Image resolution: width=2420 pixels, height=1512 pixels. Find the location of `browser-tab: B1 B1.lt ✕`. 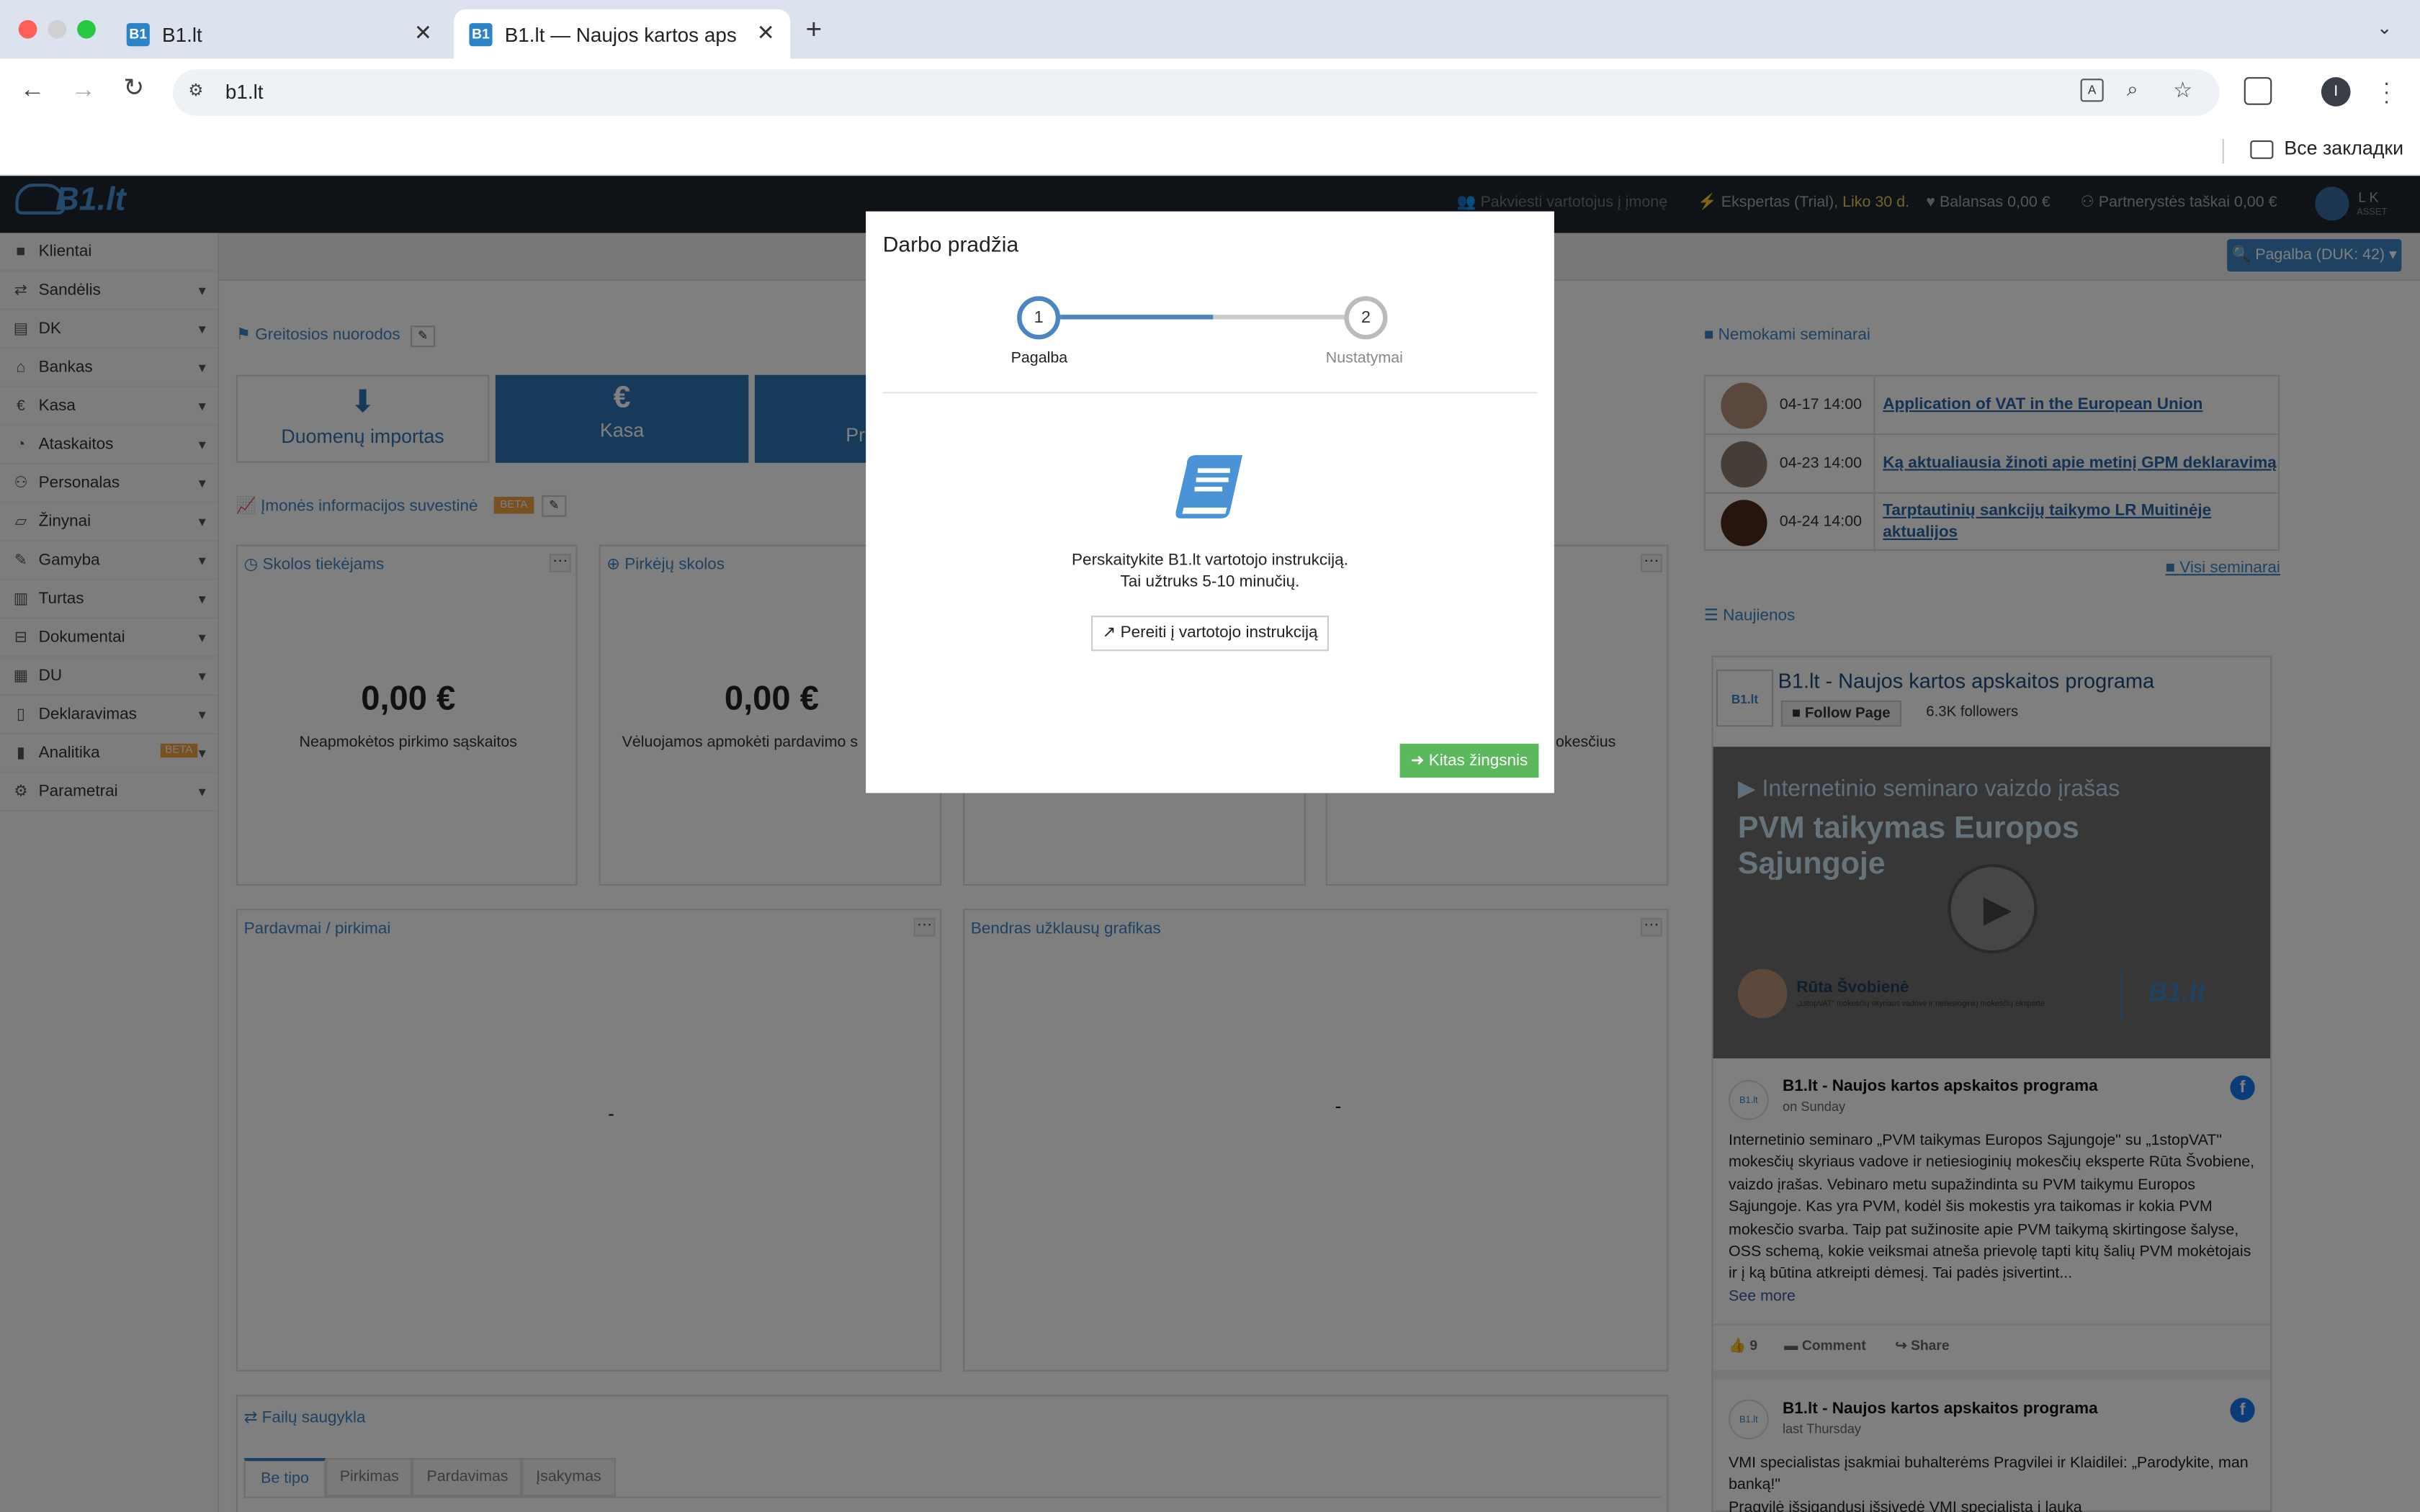

browser-tab: B1 B1.lt ✕ is located at coordinates (279, 34).